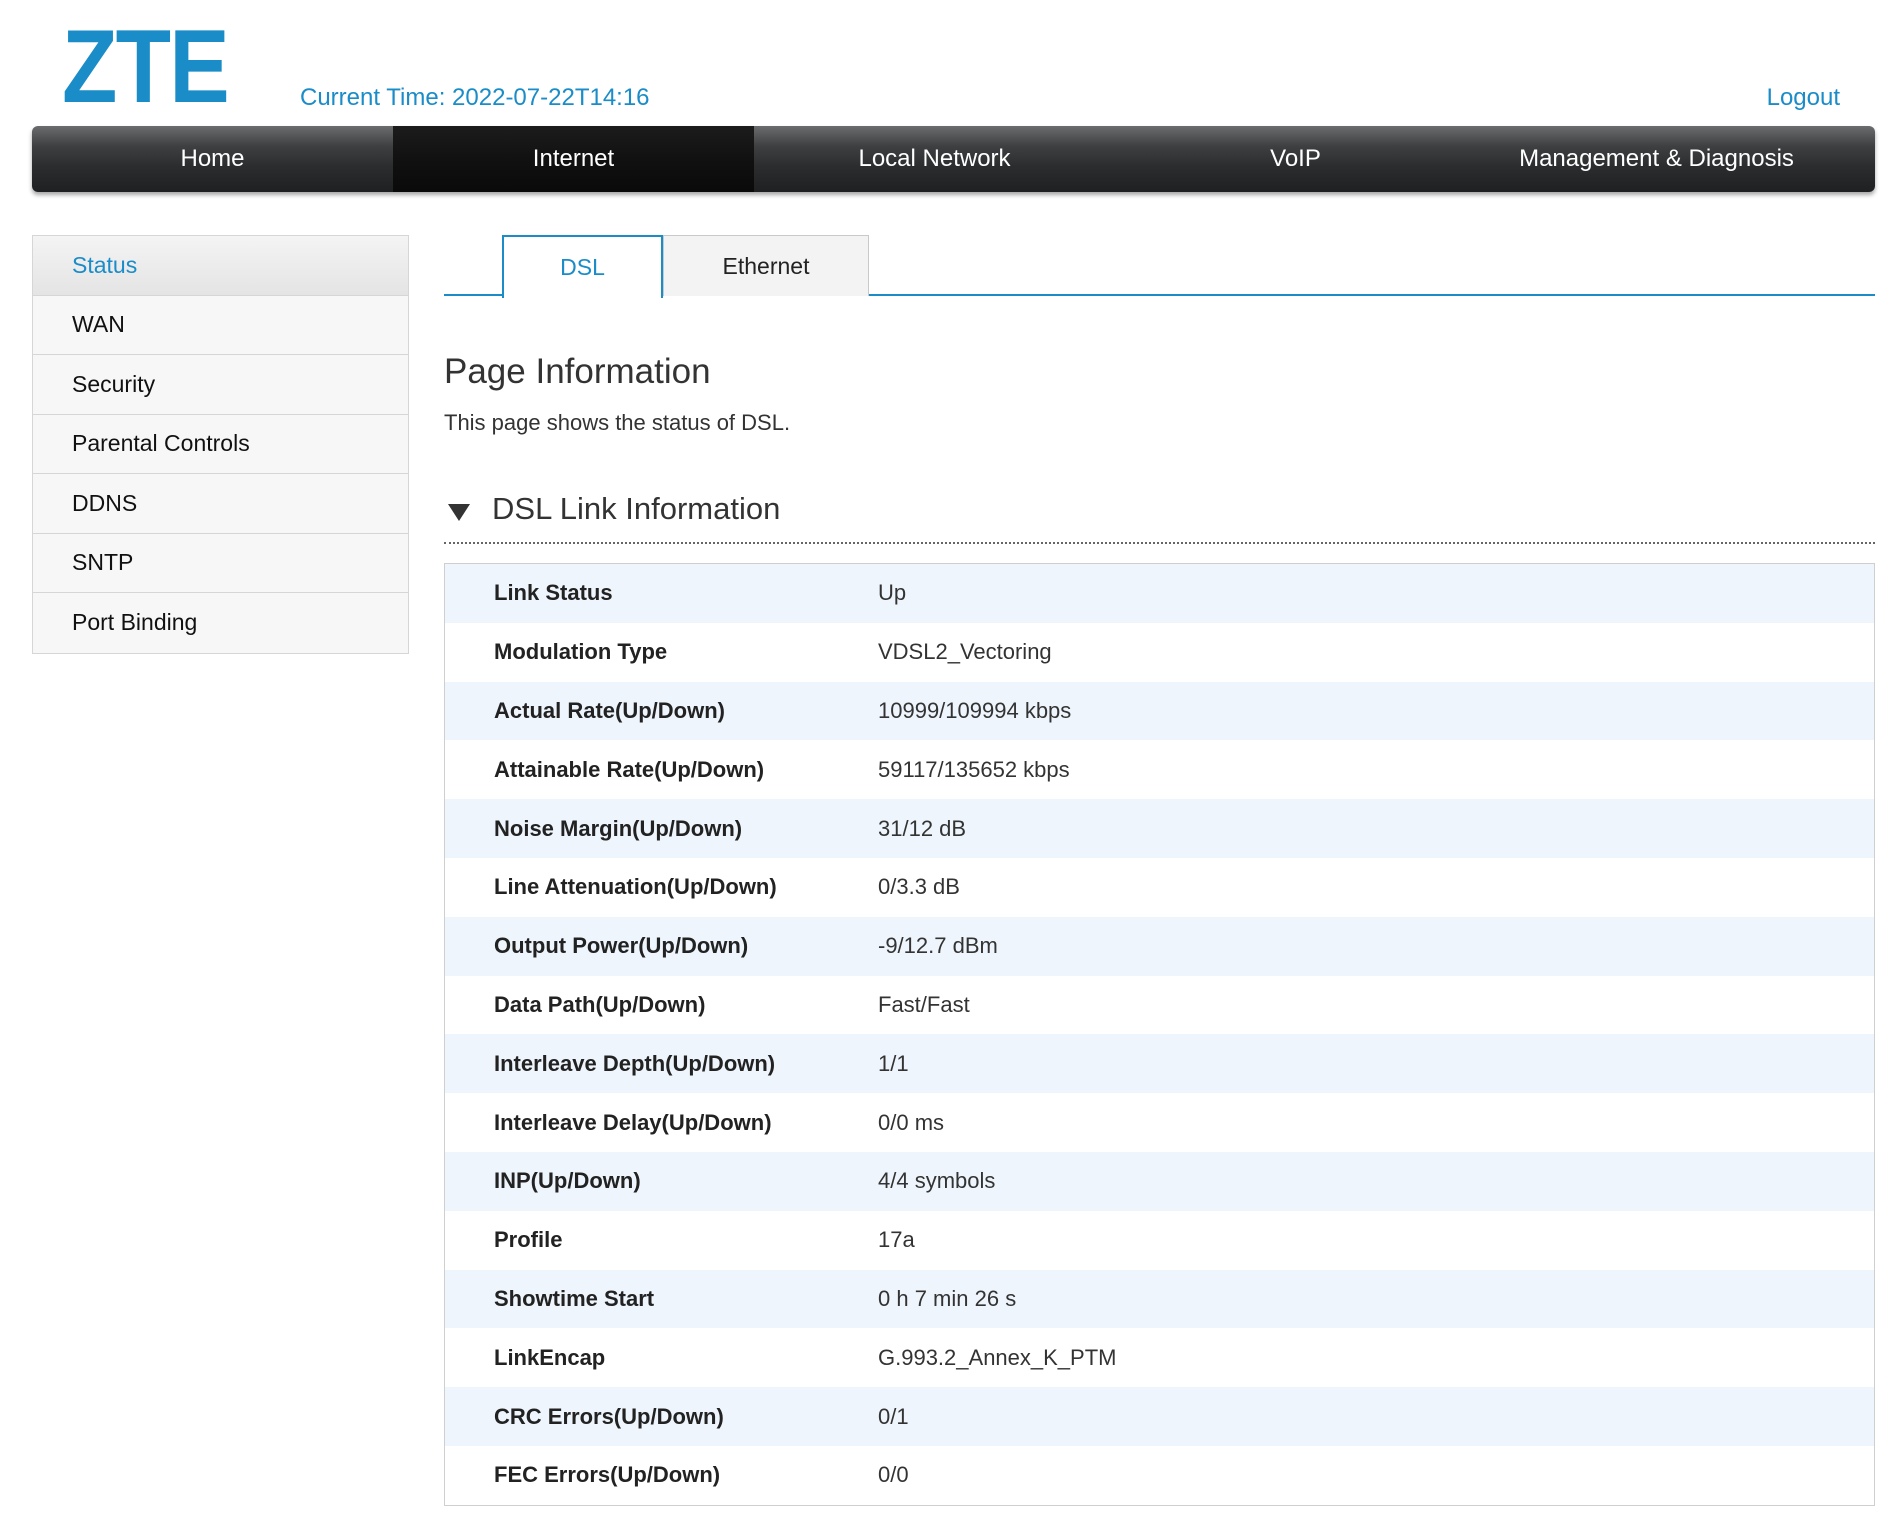  Describe the element at coordinates (609, 710) in the screenshot. I see `row-label: Actual Rate(Up/Down)` at that location.